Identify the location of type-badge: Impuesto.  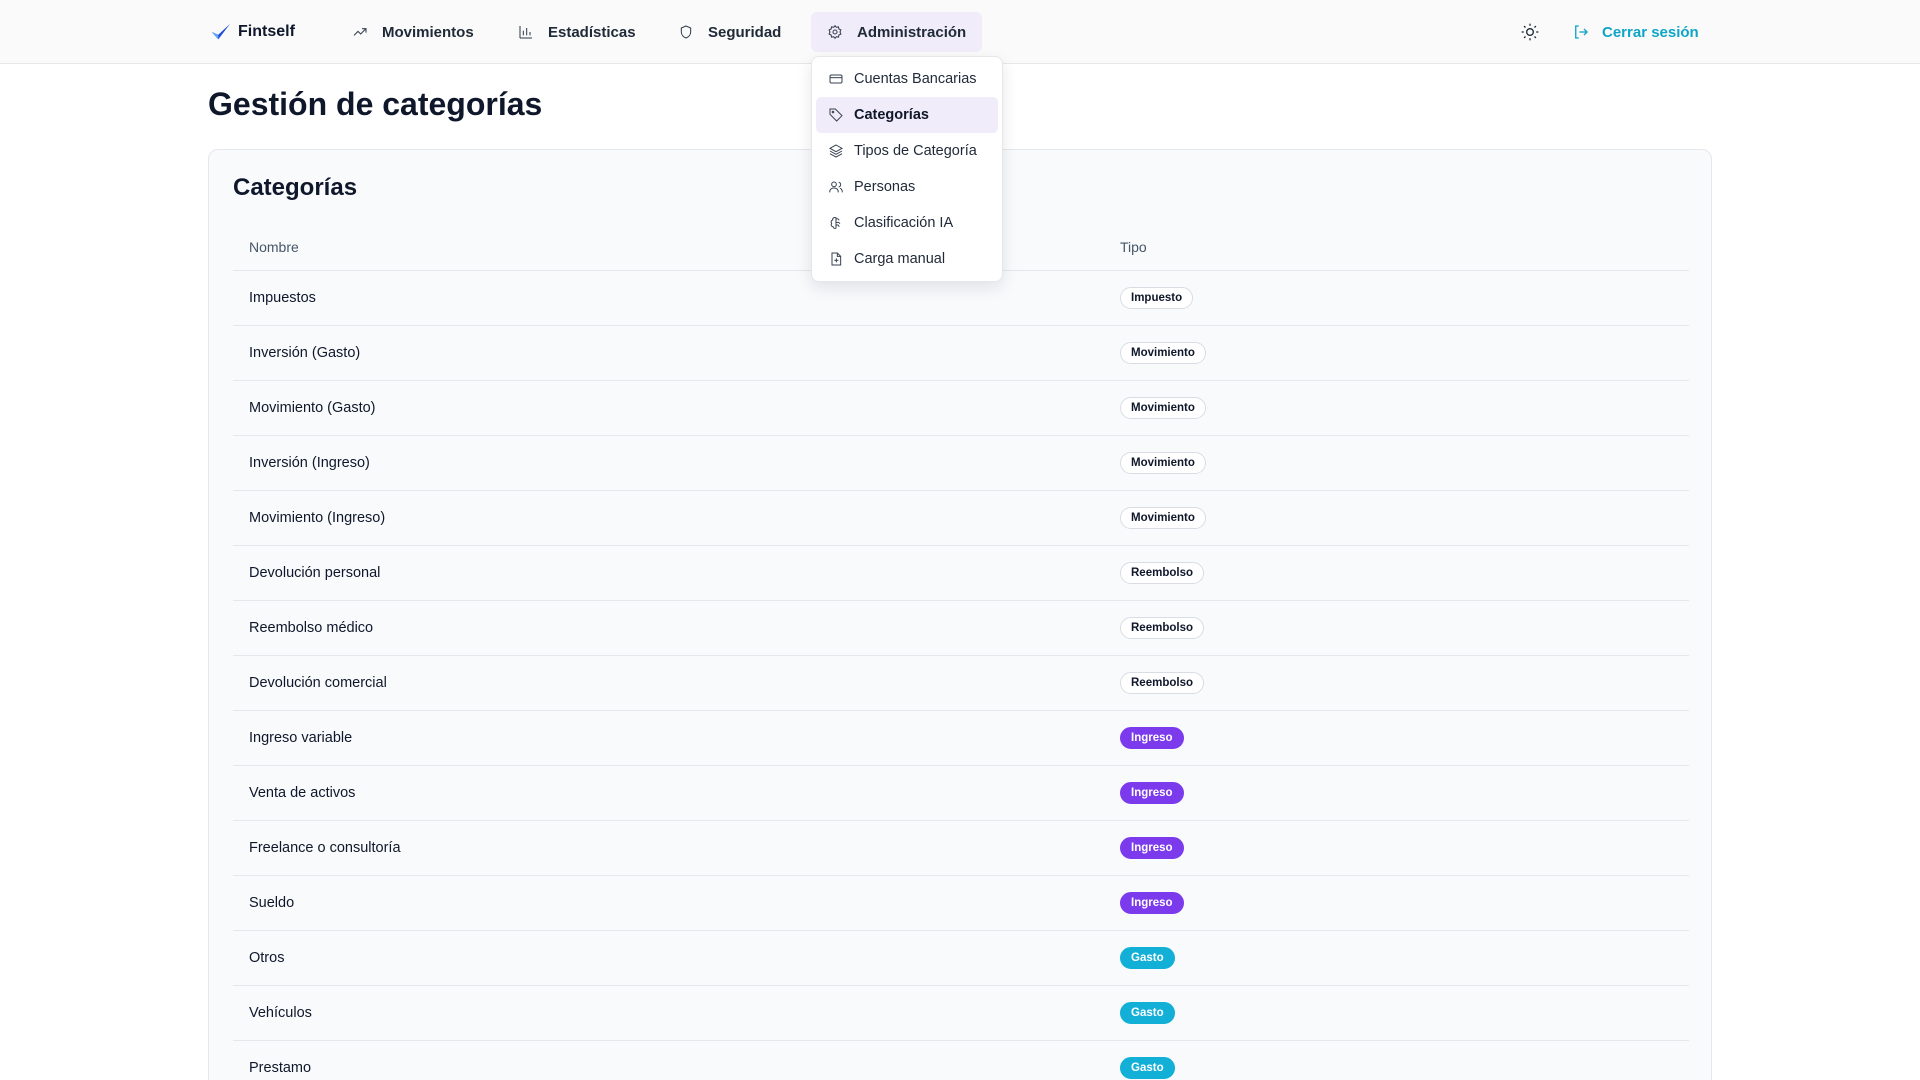
(1157, 298).